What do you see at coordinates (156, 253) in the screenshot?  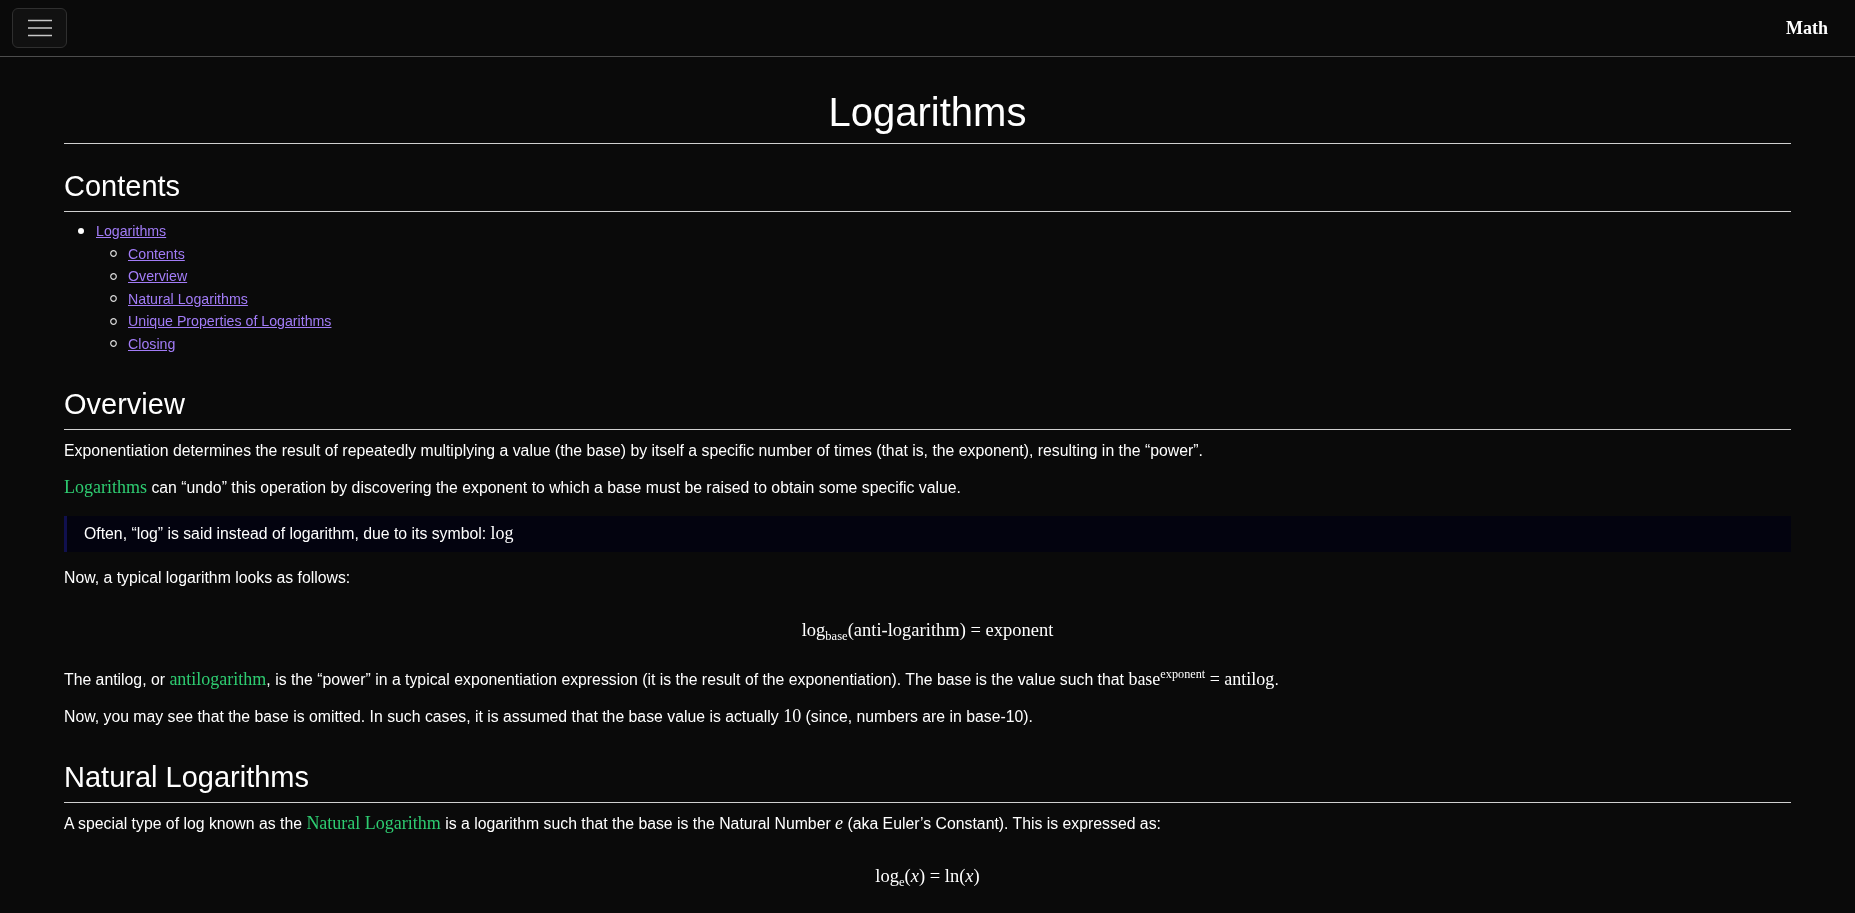 I see `contents-link: Contents` at bounding box center [156, 253].